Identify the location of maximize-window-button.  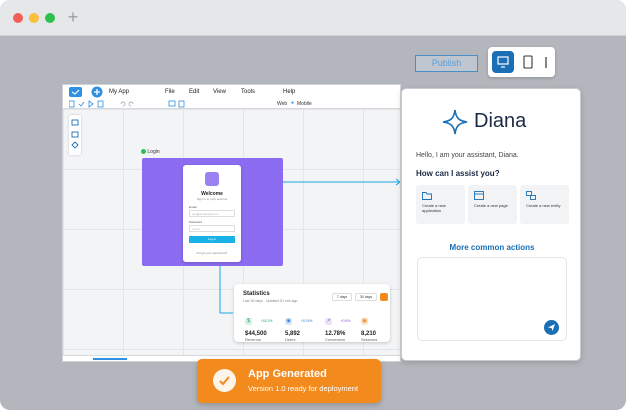
(50, 18).